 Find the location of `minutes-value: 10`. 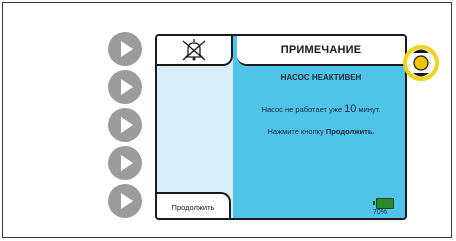

minutes-value: 10 is located at coordinates (350, 109).